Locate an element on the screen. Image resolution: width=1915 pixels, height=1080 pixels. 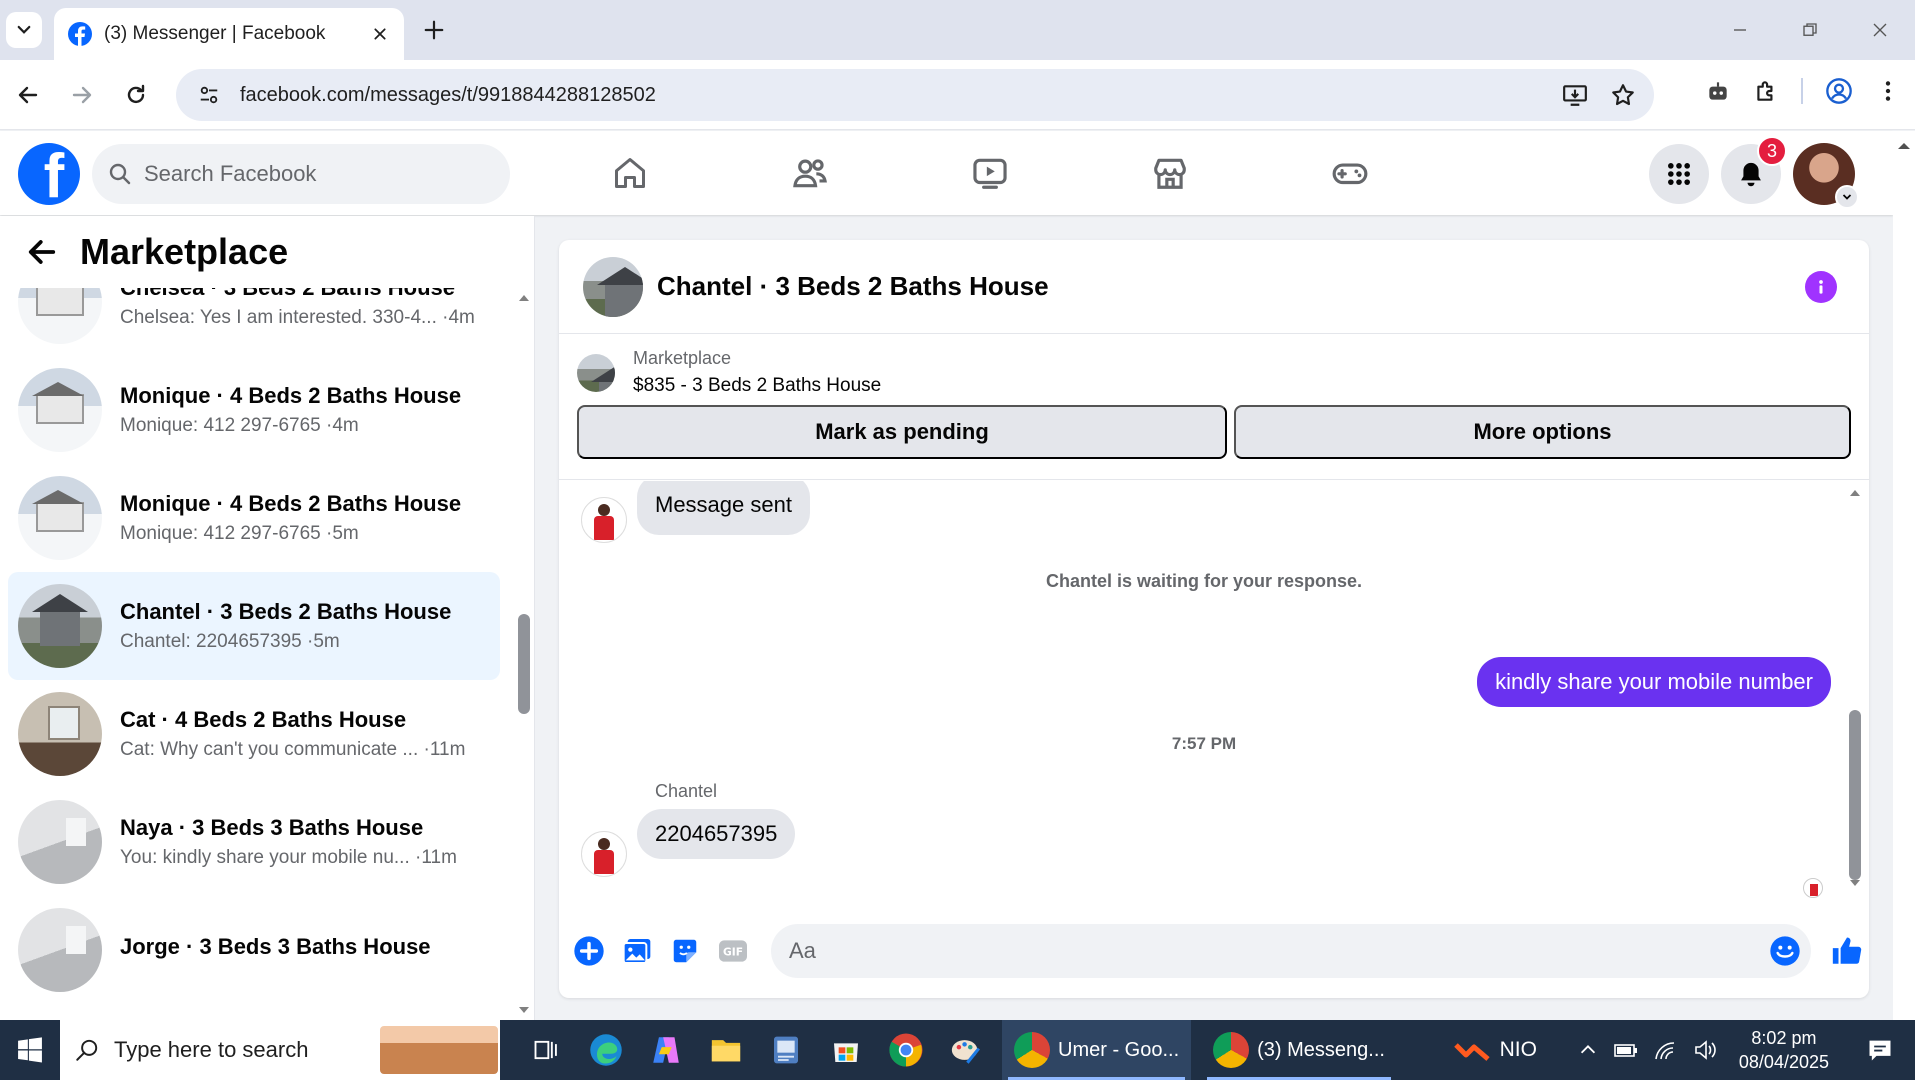
bookmark-button is located at coordinates (1623, 95).